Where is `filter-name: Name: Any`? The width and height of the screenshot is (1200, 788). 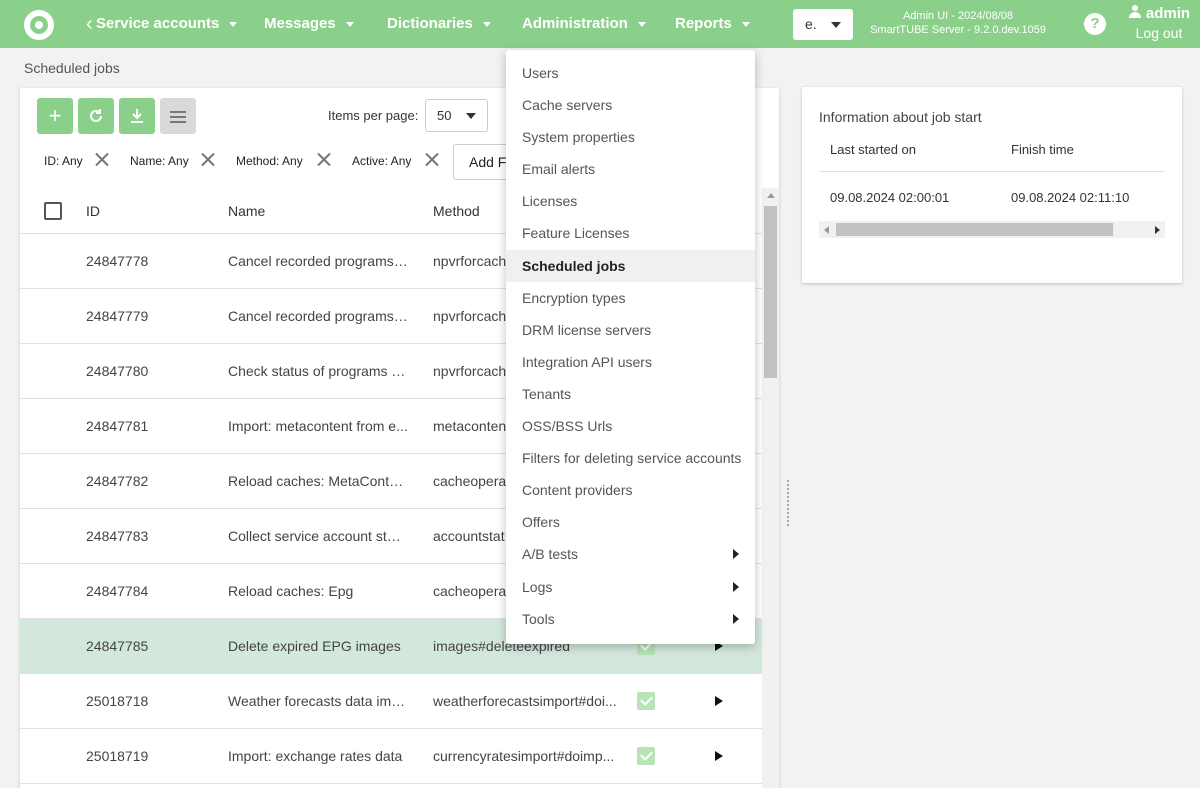
filter-name: Name: Any is located at coordinates (159, 161).